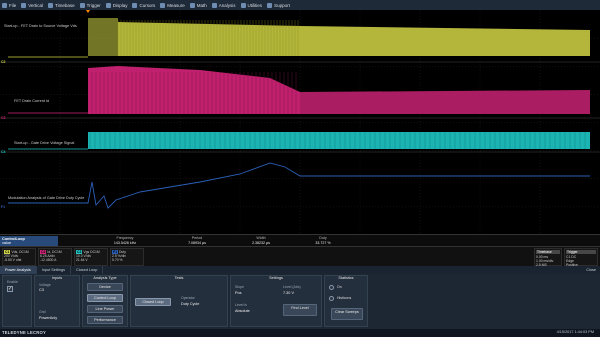 This screenshot has height=337, width=600. Describe the element at coordinates (105, 278) in the screenshot. I see `analysis-type-title: Analysis Type` at that location.